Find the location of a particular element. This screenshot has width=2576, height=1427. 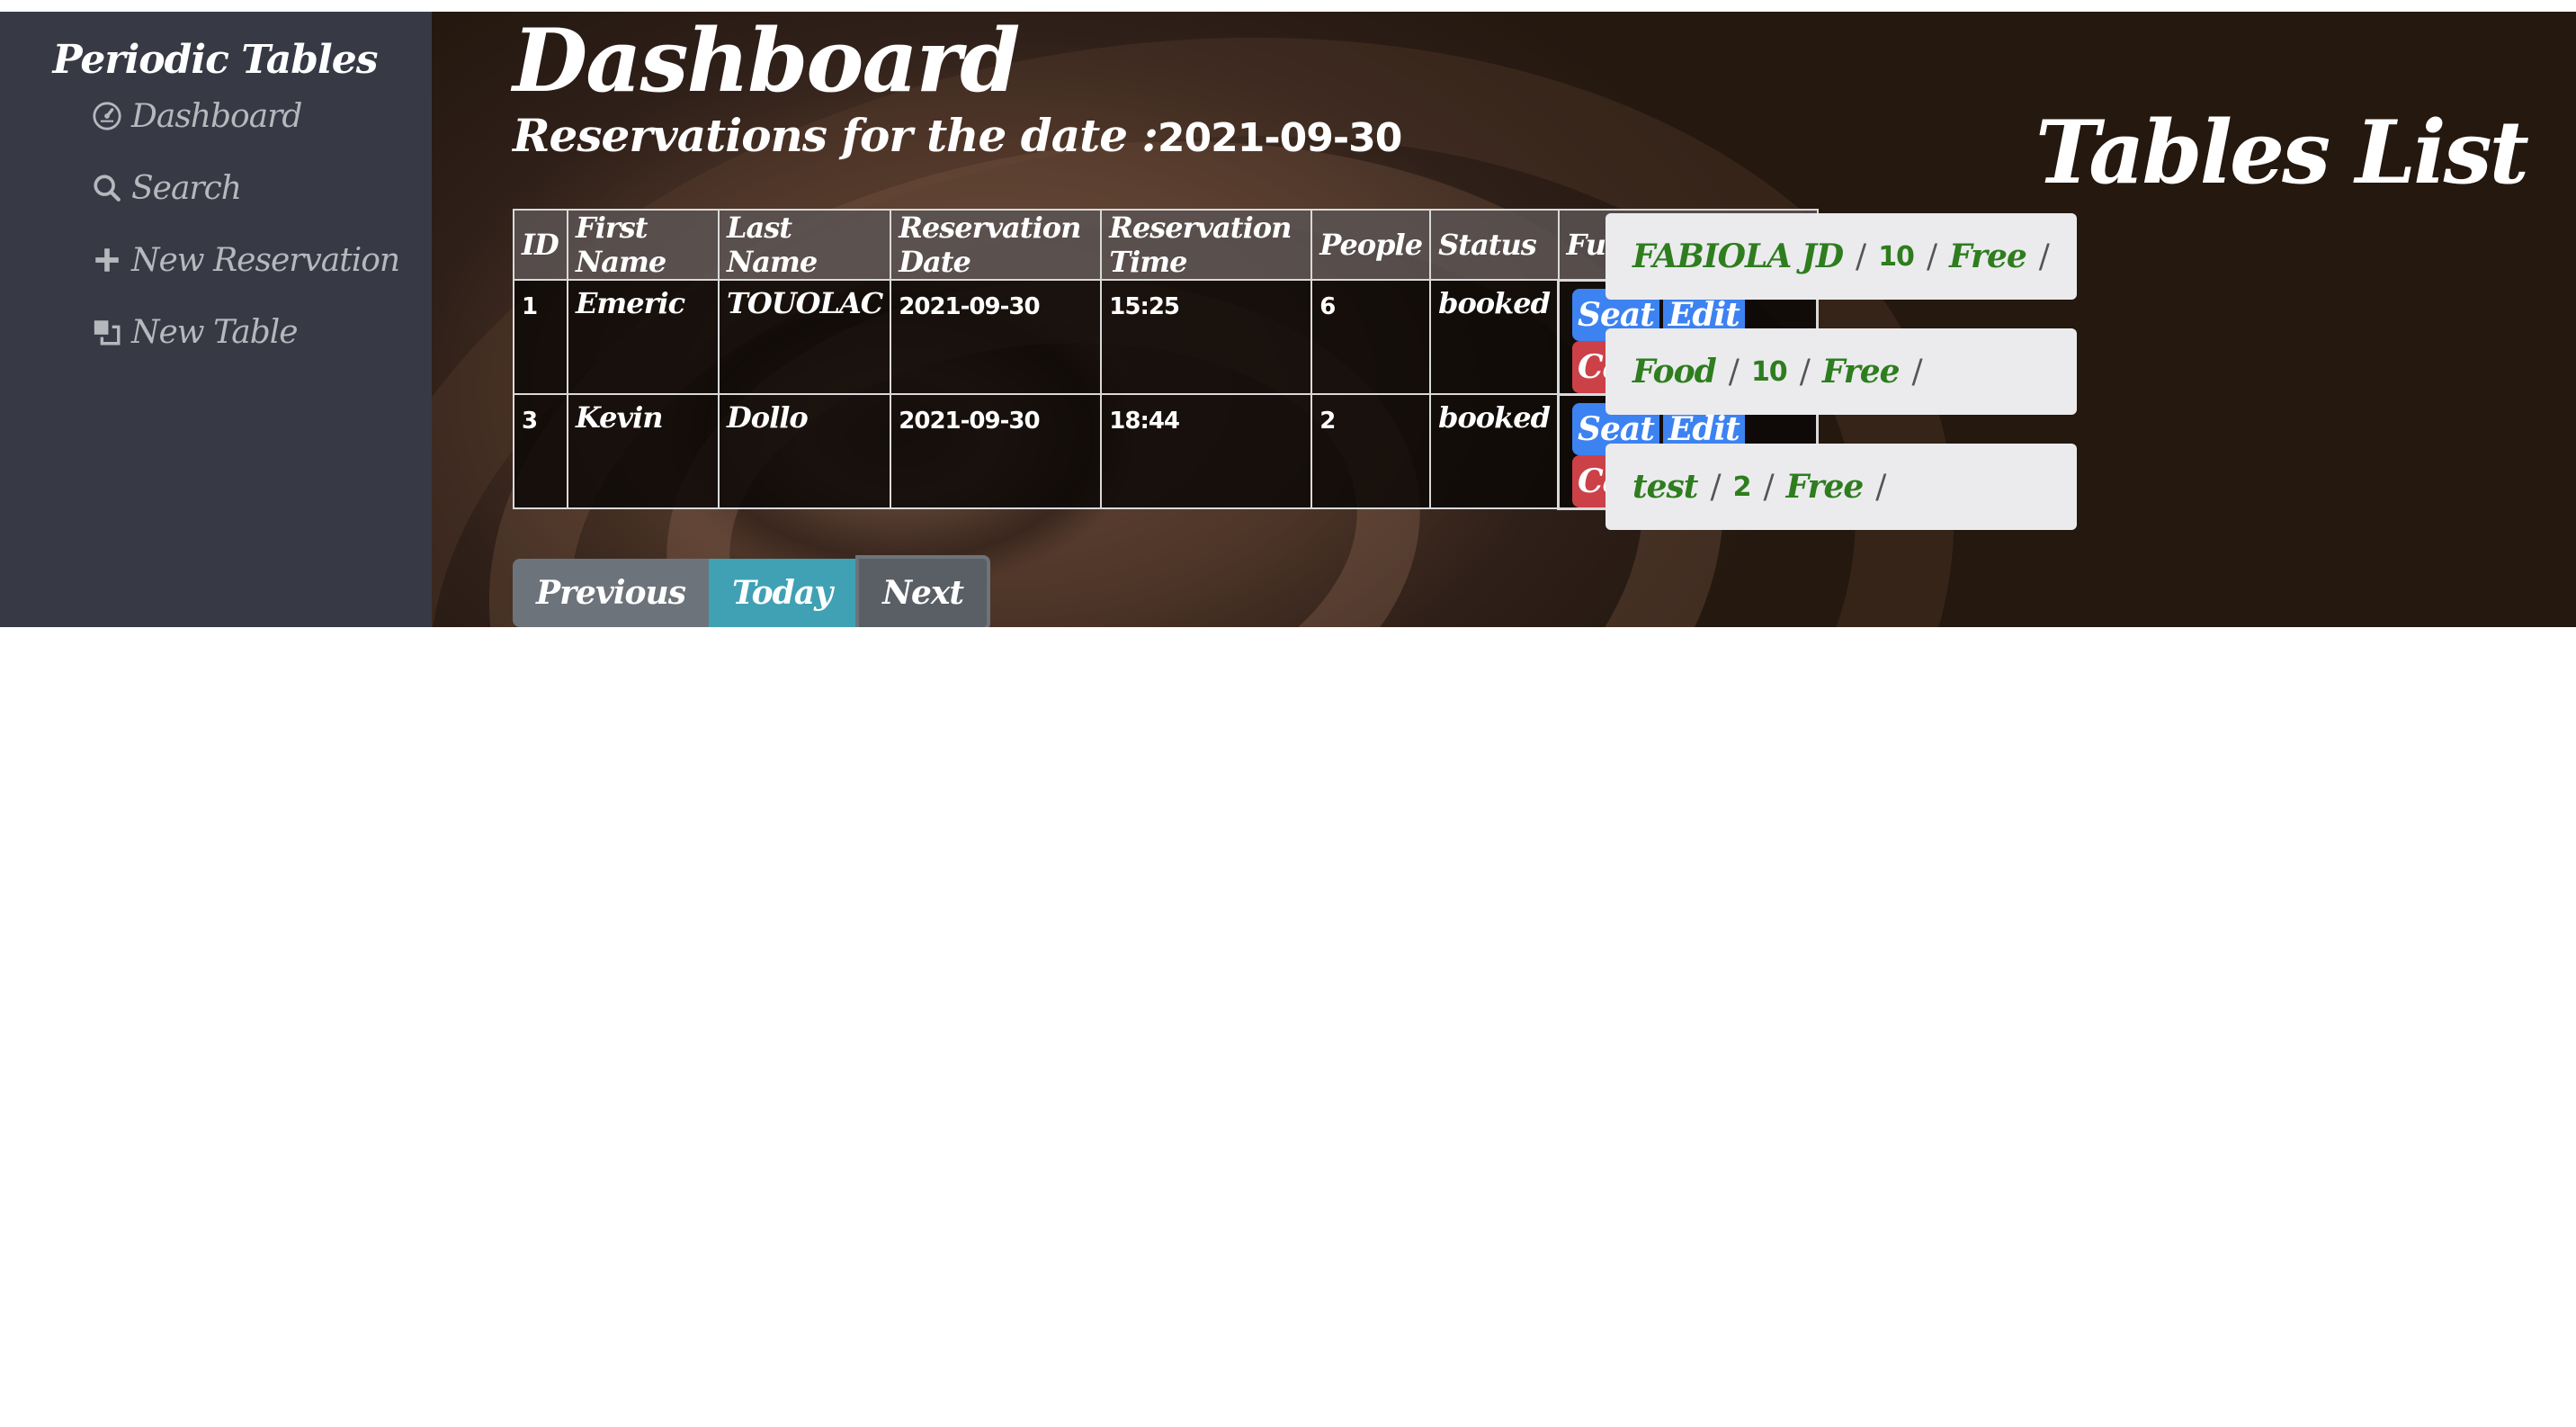

table-card: test / 2 / Free / is located at coordinates (1841, 487).